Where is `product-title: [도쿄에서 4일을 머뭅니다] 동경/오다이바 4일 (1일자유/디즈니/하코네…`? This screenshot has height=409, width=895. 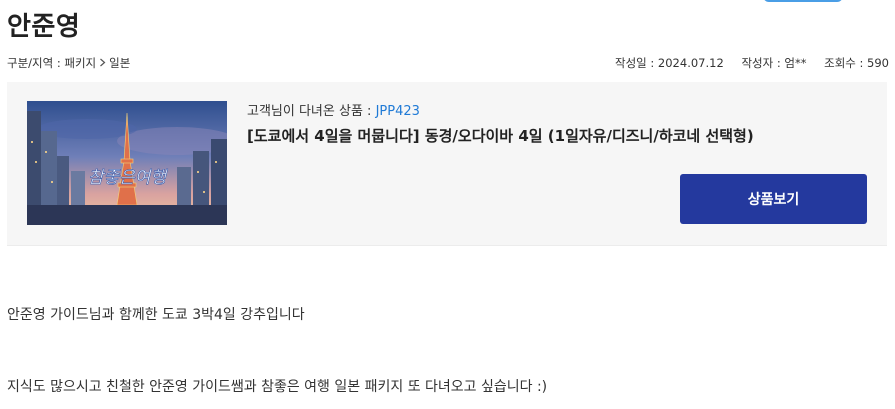 product-title: [도쿄에서 4일을 머뭅니다] 동경/오다이바 4일 (1일자유/디즈니/하코네… is located at coordinates (500, 135).